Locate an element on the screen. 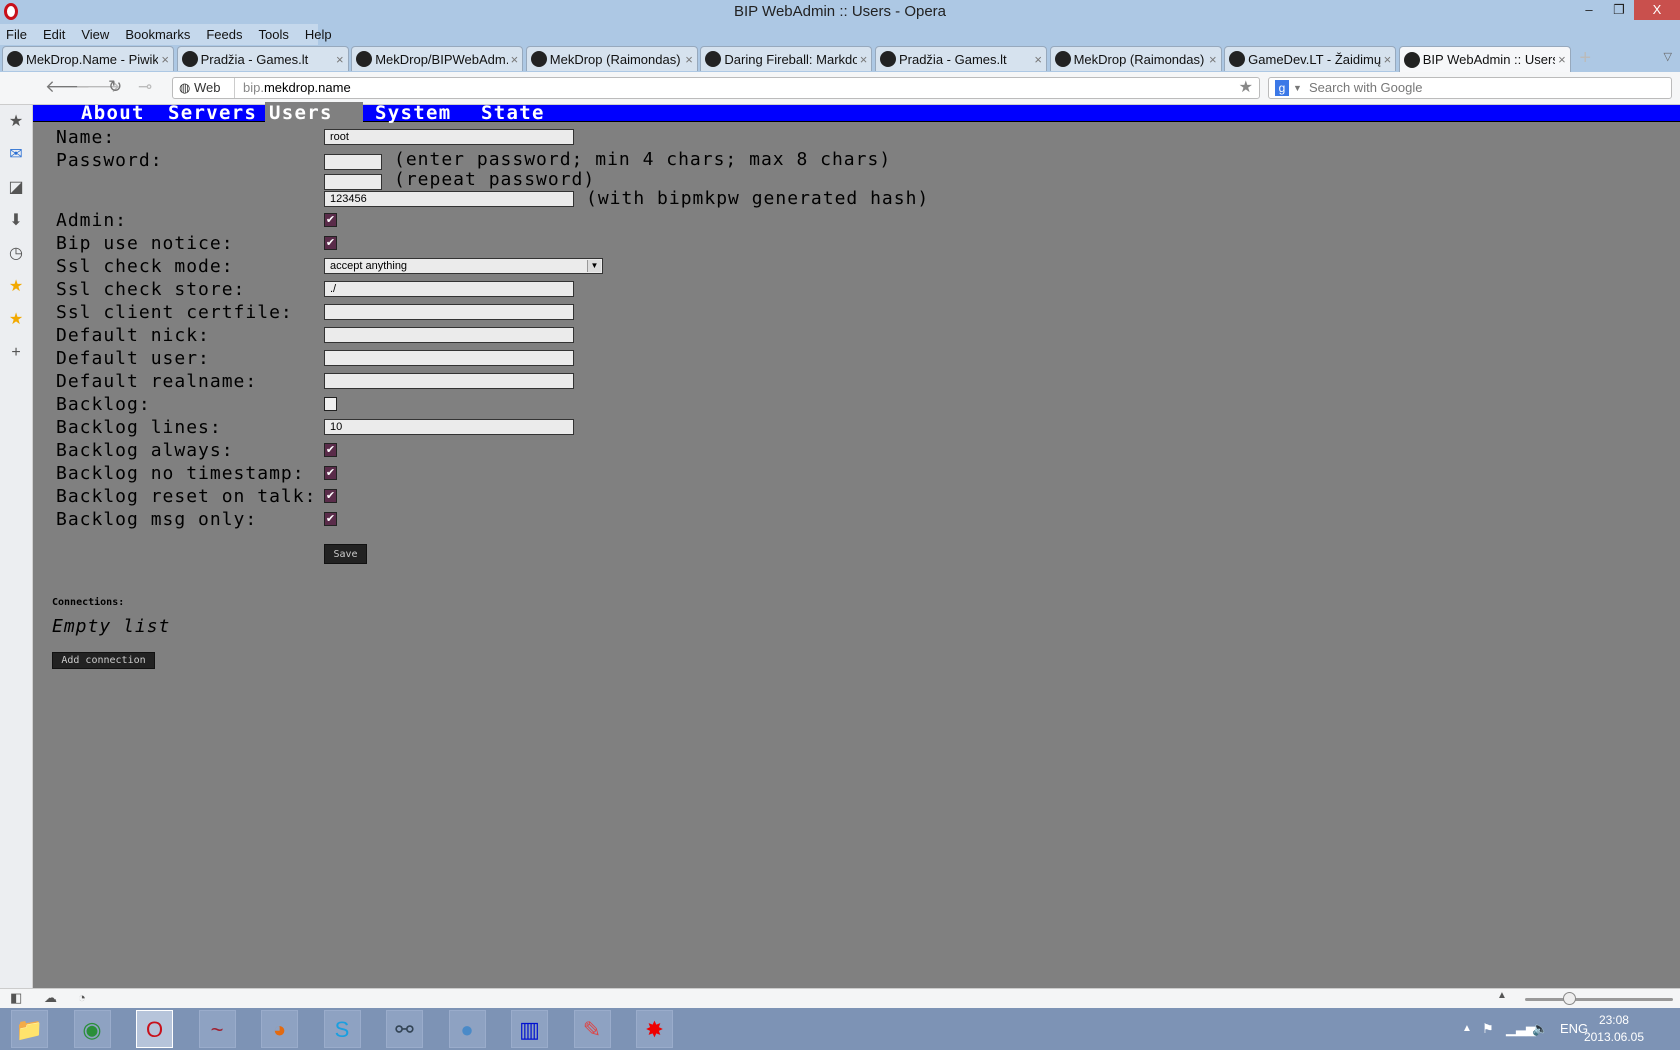 The image size is (1680, 1050). panel-toggle-icon: ◧ is located at coordinates (16, 998).